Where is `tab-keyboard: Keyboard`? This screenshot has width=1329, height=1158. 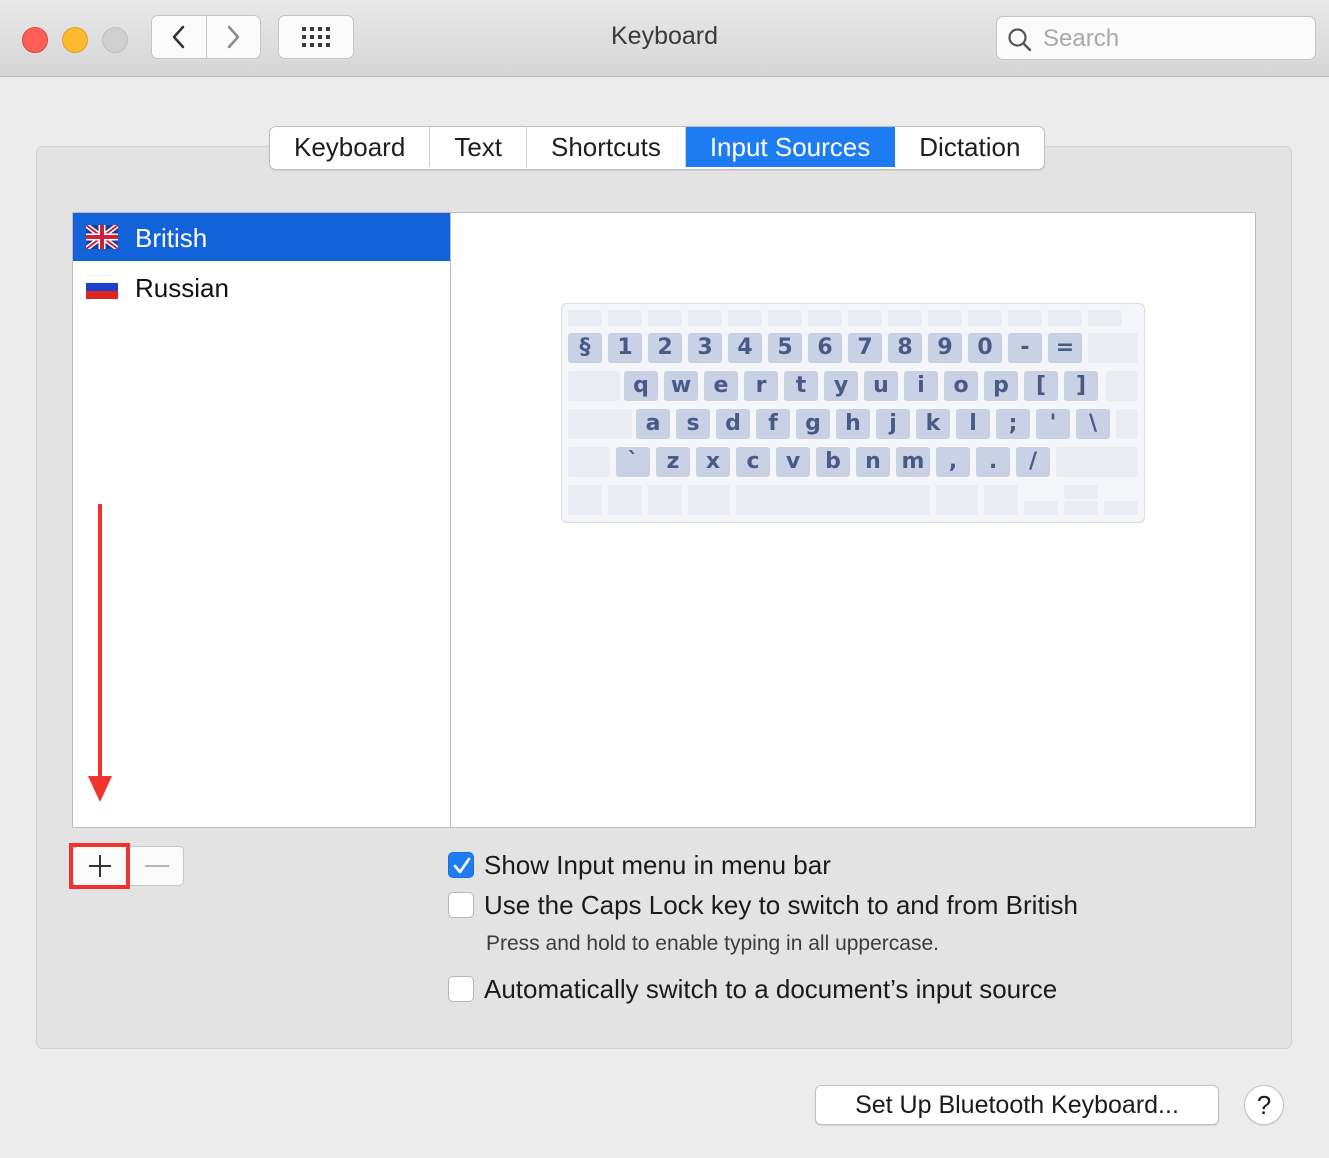
tab-keyboard: Keyboard is located at coordinates (350, 147).